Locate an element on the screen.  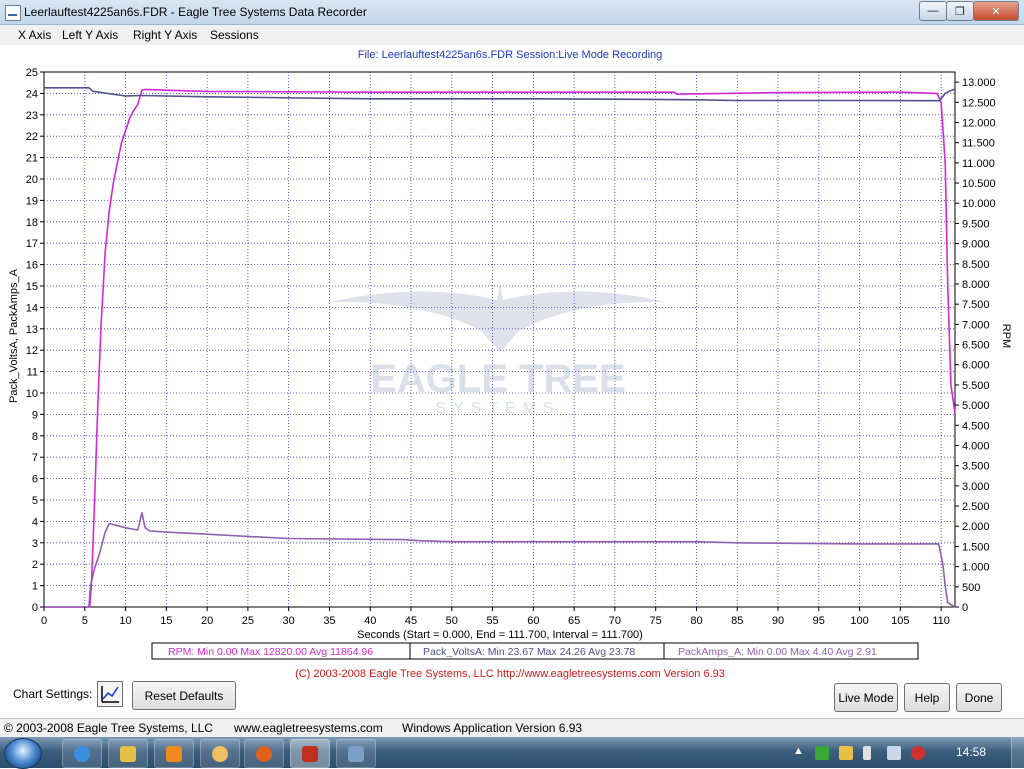
signal-icon is located at coordinates (894, 753).